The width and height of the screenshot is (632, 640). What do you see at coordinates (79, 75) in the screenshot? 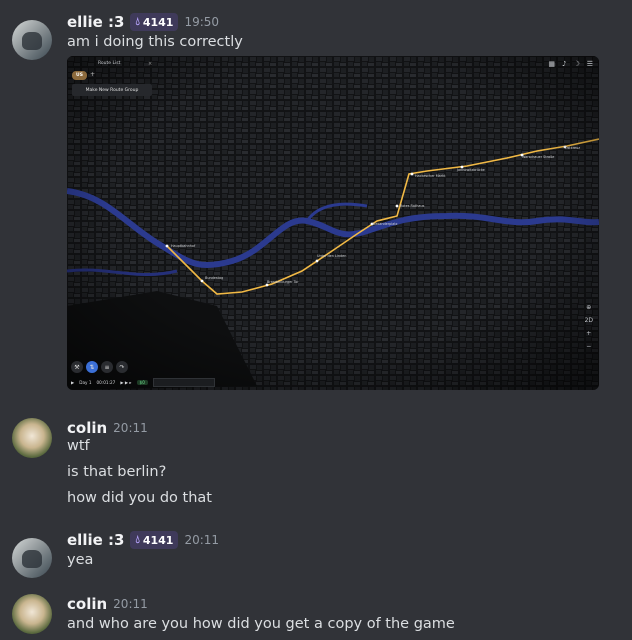
I see `region-chip: US` at bounding box center [79, 75].